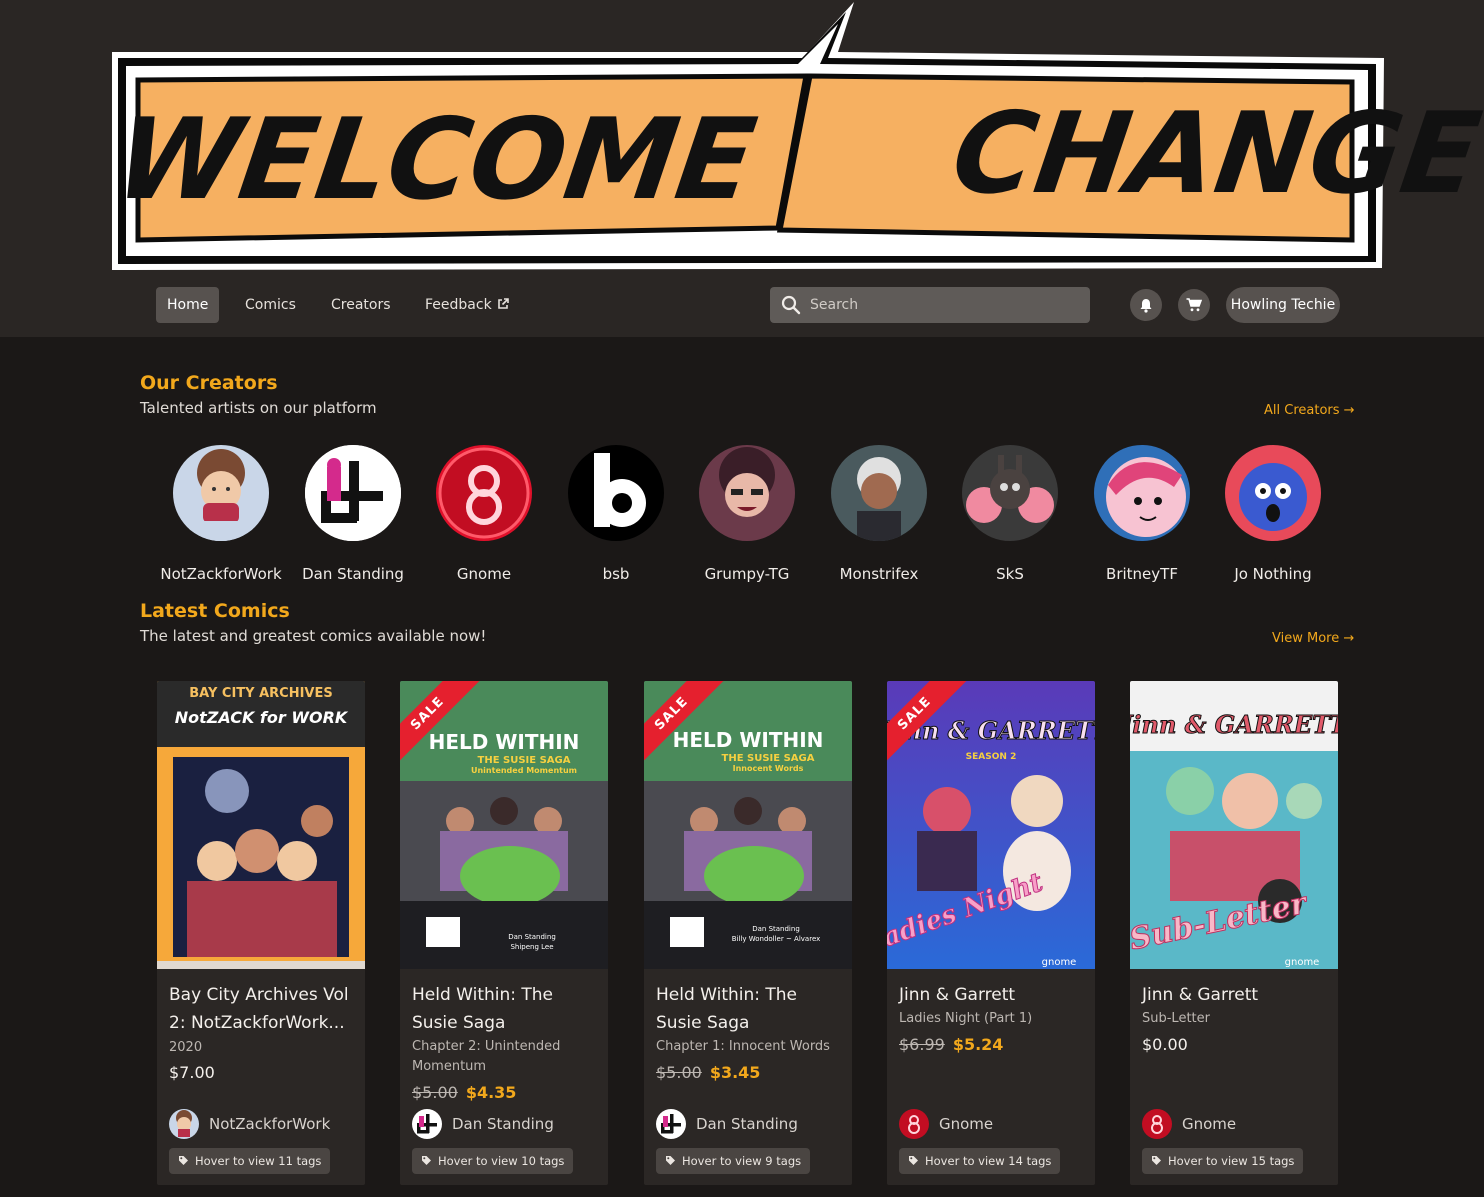 This screenshot has height=1197, width=1484. Describe the element at coordinates (209, 383) in the screenshot. I see `creators-section-title: Our Creators` at that location.